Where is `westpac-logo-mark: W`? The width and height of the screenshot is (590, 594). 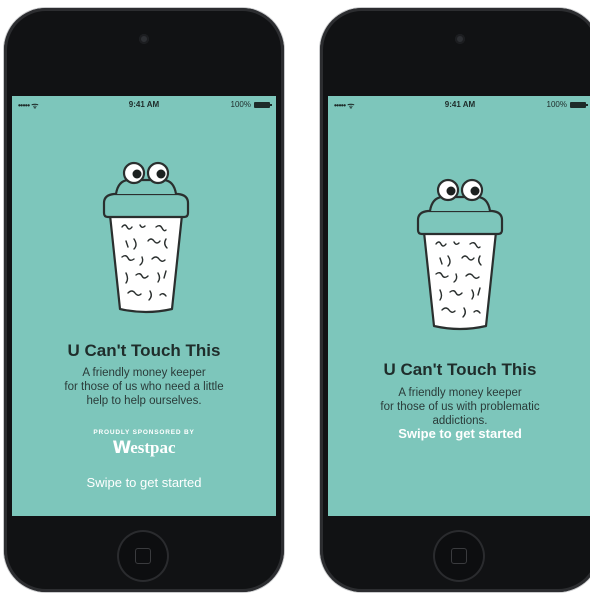 westpac-logo-mark: W is located at coordinates (121, 448).